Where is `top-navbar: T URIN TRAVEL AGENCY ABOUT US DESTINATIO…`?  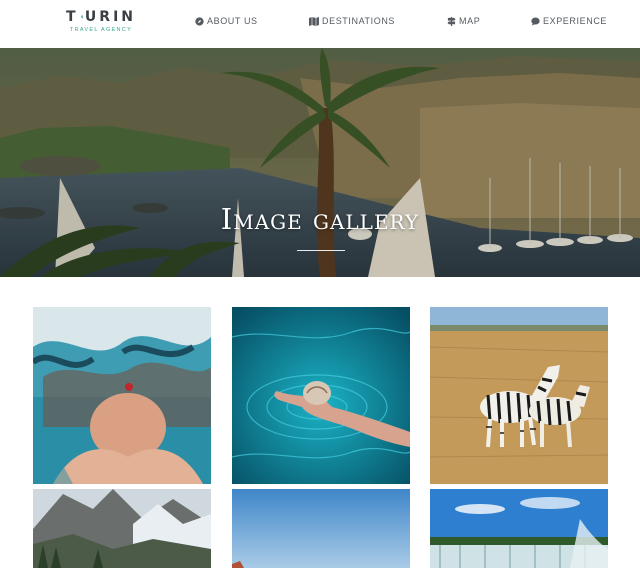
top-navbar: T URIN TRAVEL AGENCY ABOUT US DESTINATIO… is located at coordinates (320, 24).